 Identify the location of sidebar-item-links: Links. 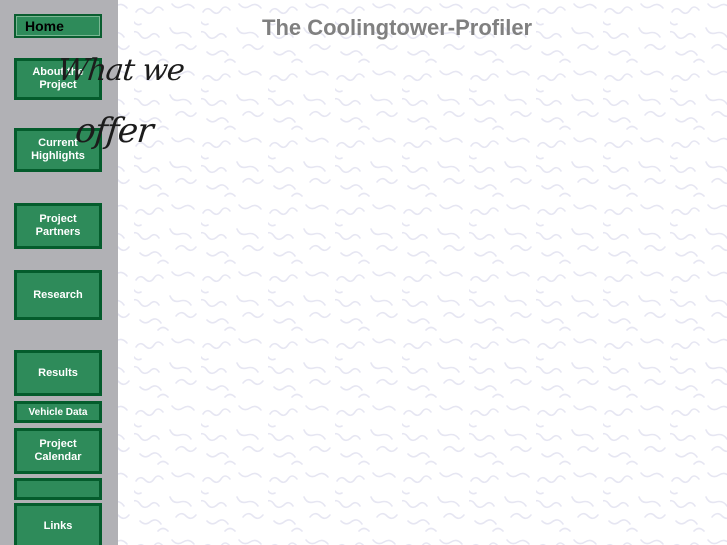
(58, 524).